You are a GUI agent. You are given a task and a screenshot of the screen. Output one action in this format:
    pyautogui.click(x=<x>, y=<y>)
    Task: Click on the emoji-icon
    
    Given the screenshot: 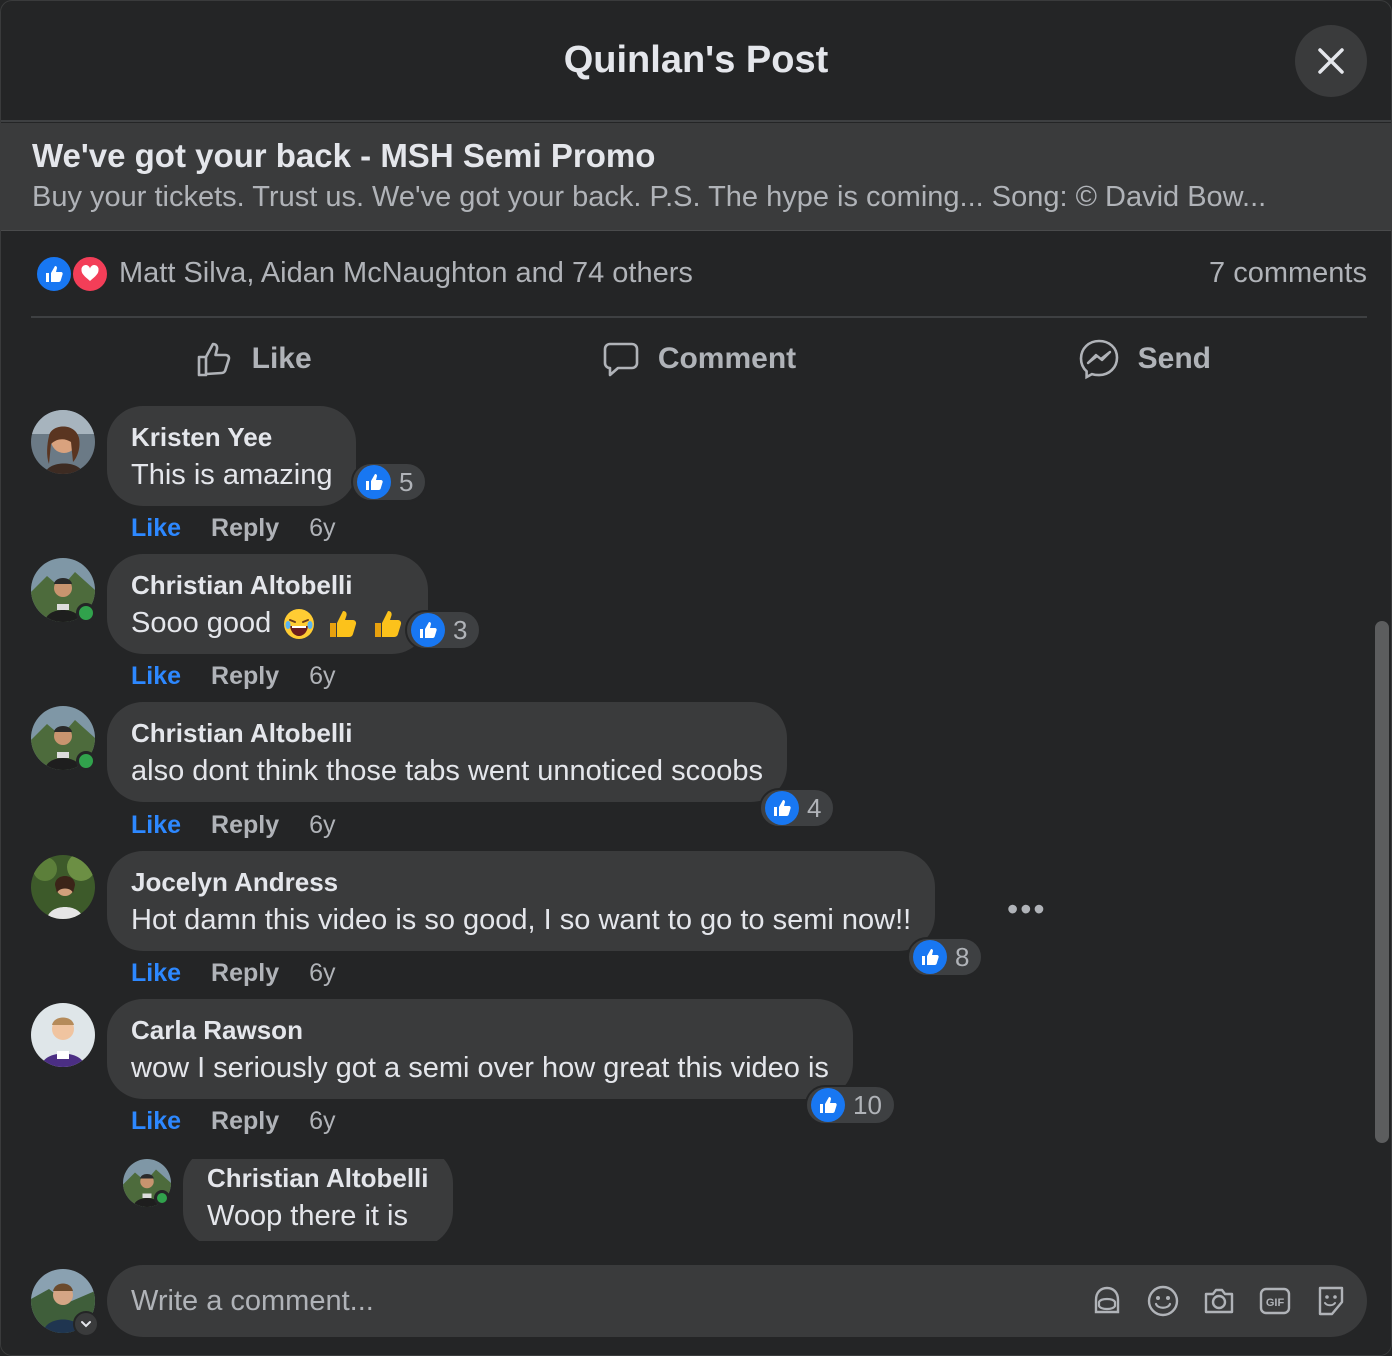 What is the action you would take?
    pyautogui.click(x=1163, y=1301)
    